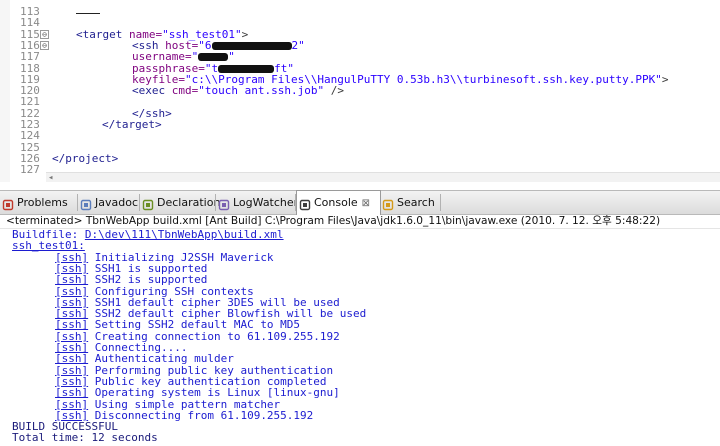 This screenshot has height=446, width=720. Describe the element at coordinates (30, 136) in the screenshot. I see `line-number: 124` at that location.